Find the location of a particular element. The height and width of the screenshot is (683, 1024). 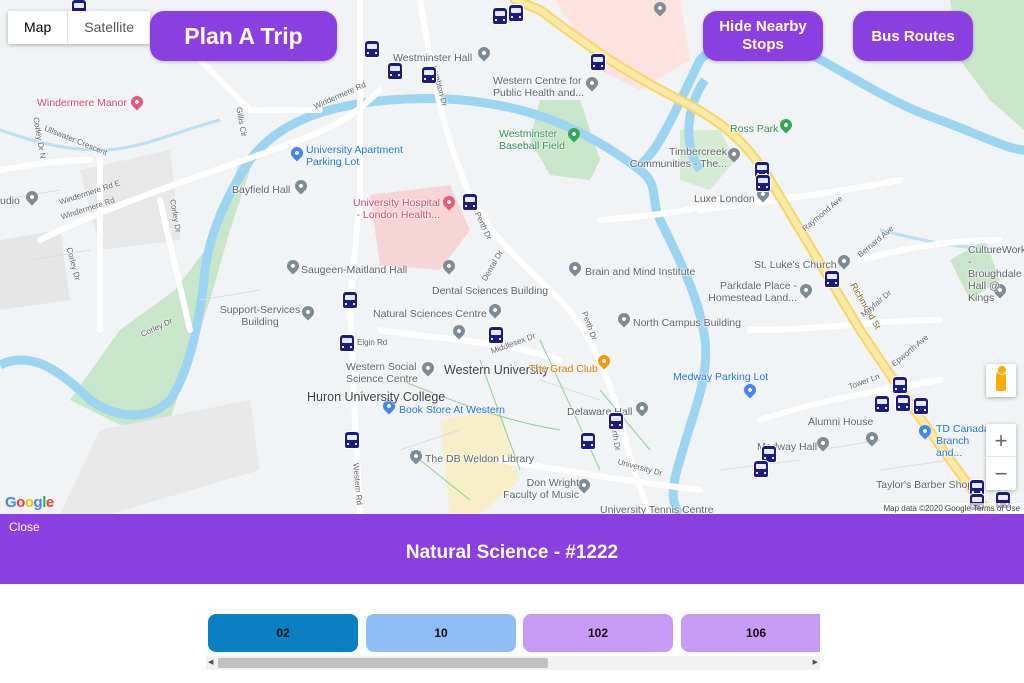

stop-panel-header: Close Natural Science - #1222 is located at coordinates (512, 549).